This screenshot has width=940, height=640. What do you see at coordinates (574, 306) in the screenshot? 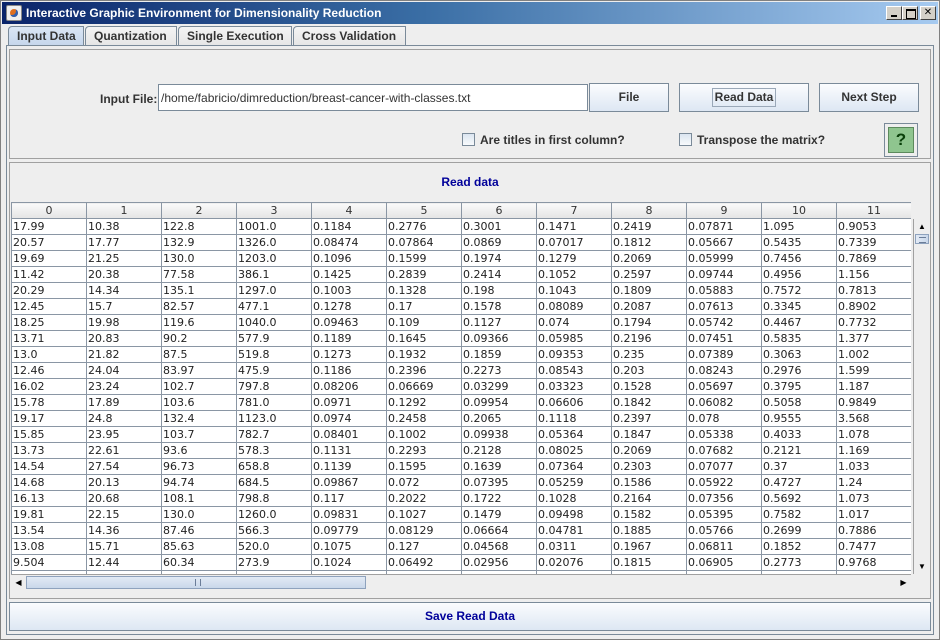
I see `table-cell: 0.08089` at bounding box center [574, 306].